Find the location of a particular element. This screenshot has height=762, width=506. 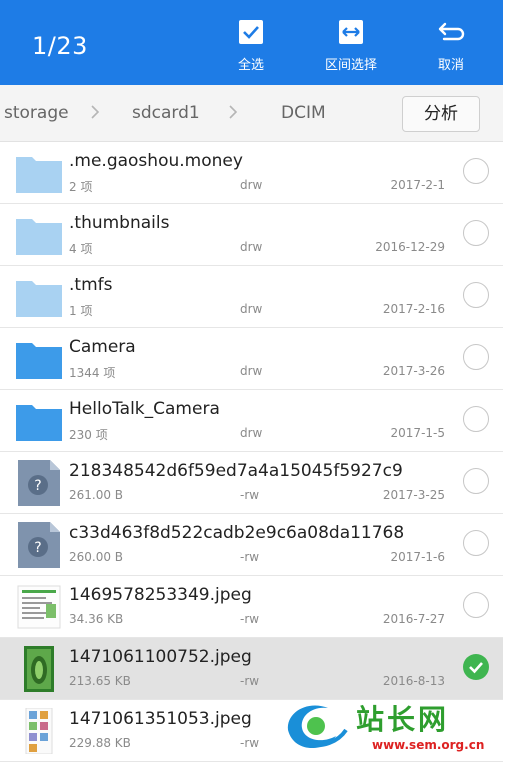

select-checkbox-checked is located at coordinates (476, 667).